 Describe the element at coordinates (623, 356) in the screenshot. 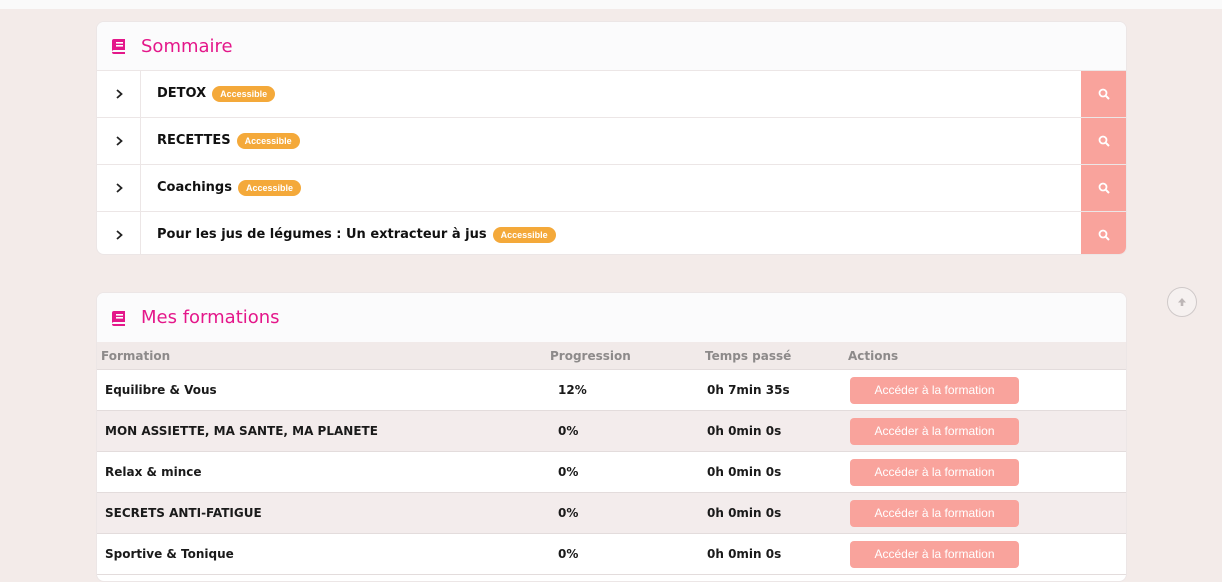

I see `column-header-progression: Progression` at that location.